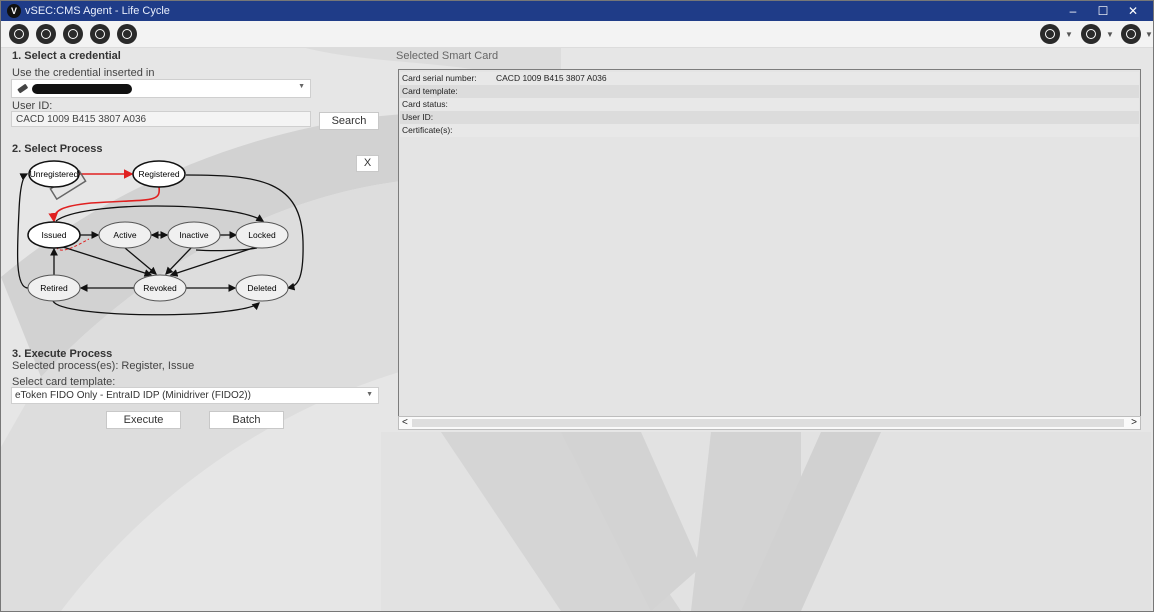 The height and width of the screenshot is (612, 1154). What do you see at coordinates (100, 34) in the screenshot?
I see `clipboard-icon` at bounding box center [100, 34].